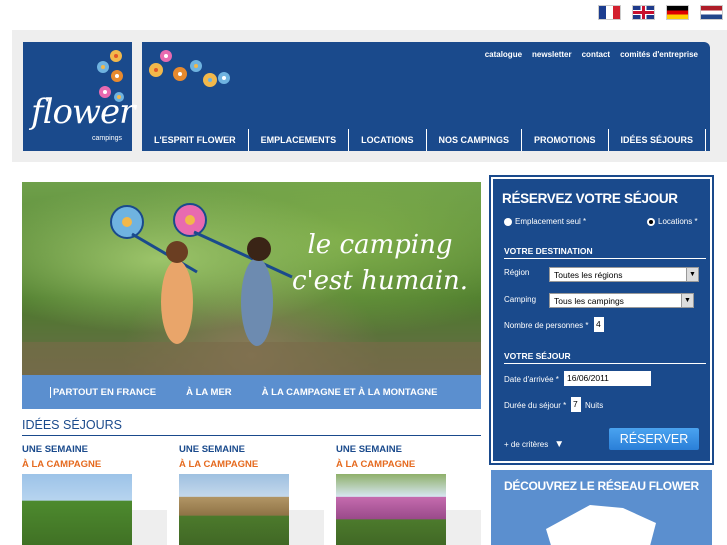 The height and width of the screenshot is (545, 727). I want to click on contact-link: contact, so click(596, 54).